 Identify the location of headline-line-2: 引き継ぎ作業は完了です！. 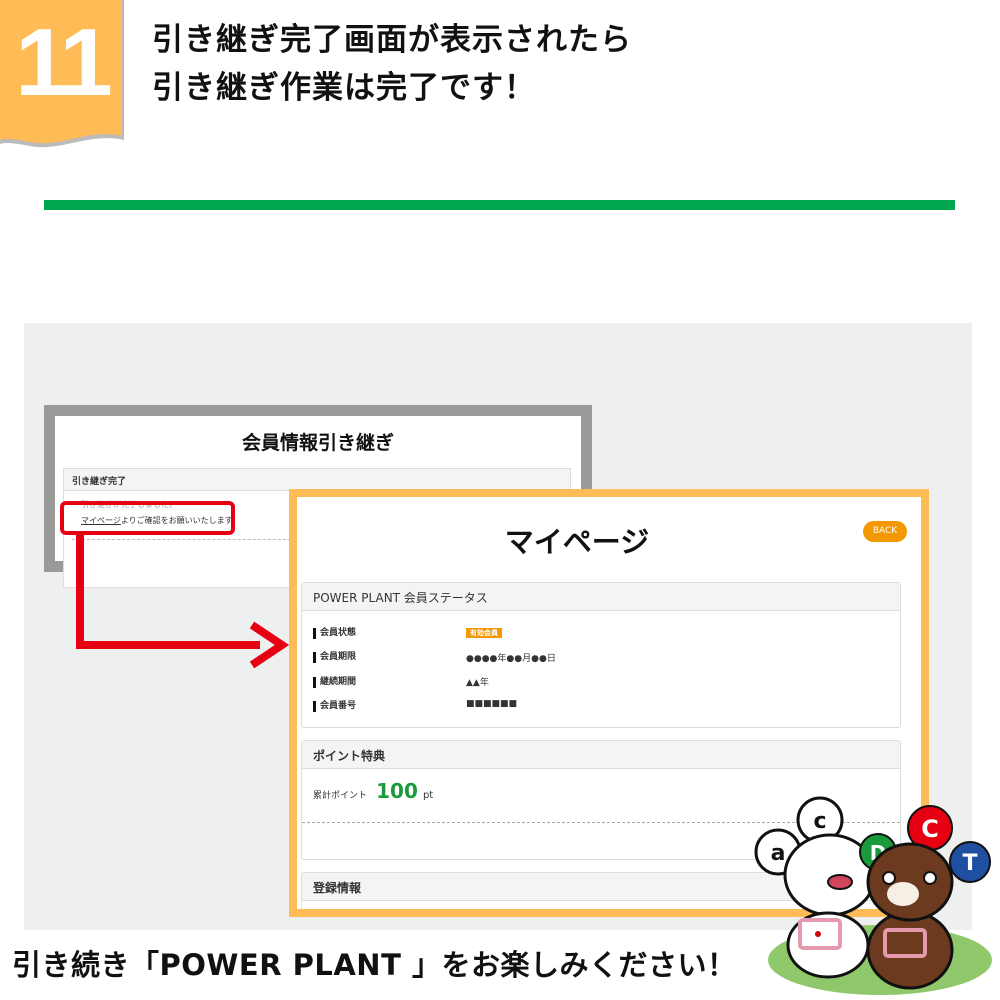
(344, 88).